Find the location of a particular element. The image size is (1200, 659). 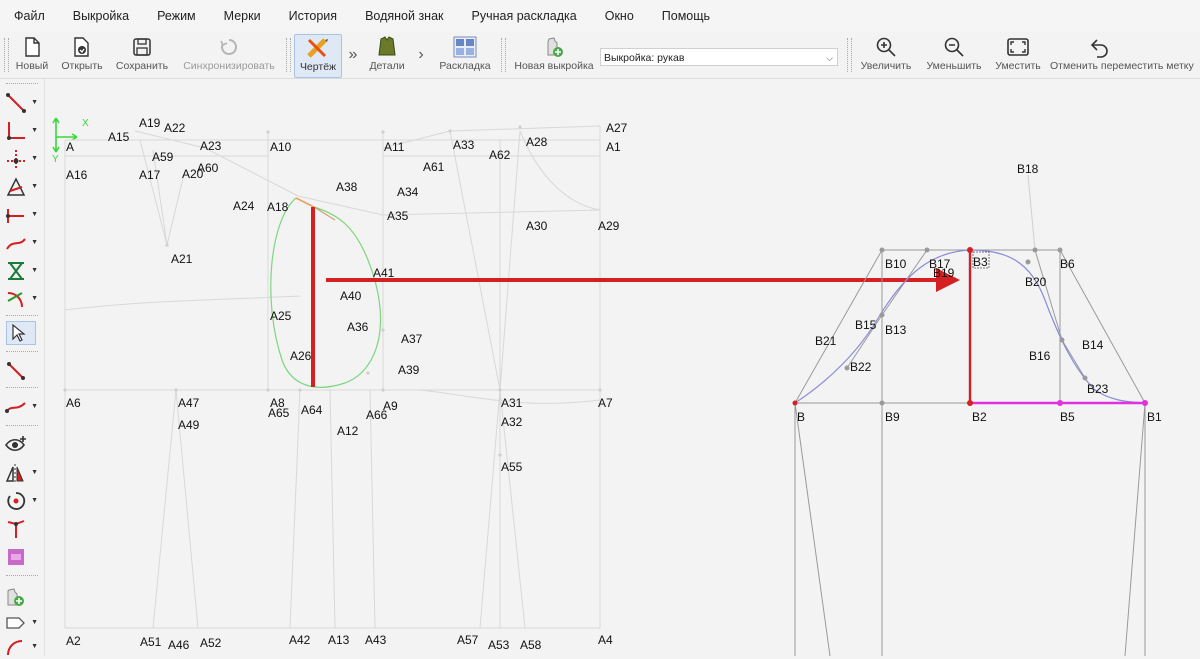

point-label-a38: A38 is located at coordinates (347, 187).